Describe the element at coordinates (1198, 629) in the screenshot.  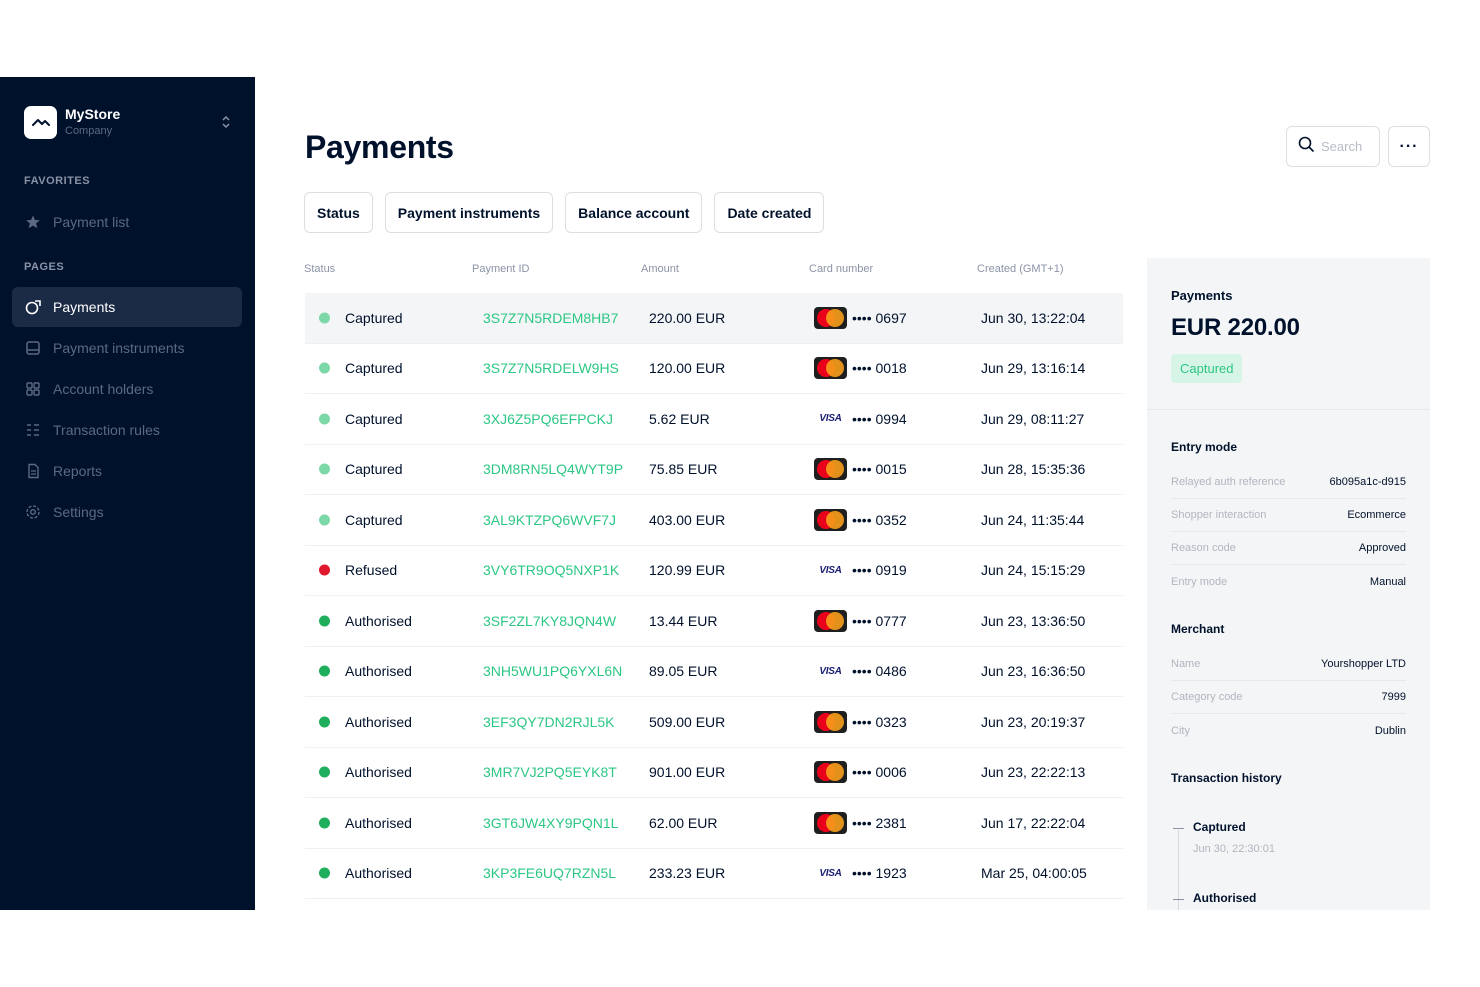
I see `merchant-title: Merchant` at that location.